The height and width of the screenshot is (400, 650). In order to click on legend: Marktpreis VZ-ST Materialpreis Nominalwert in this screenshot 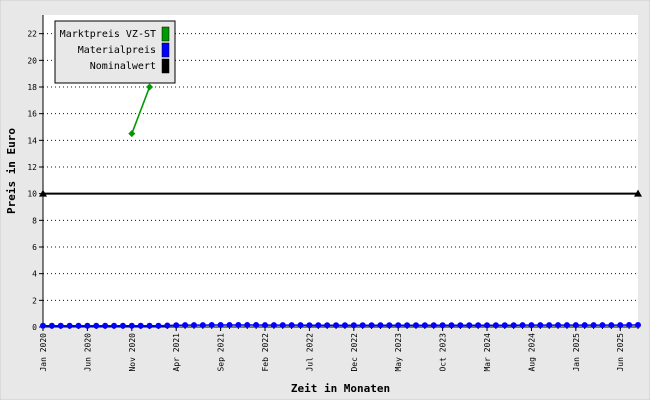, I will do `click(115, 52)`.